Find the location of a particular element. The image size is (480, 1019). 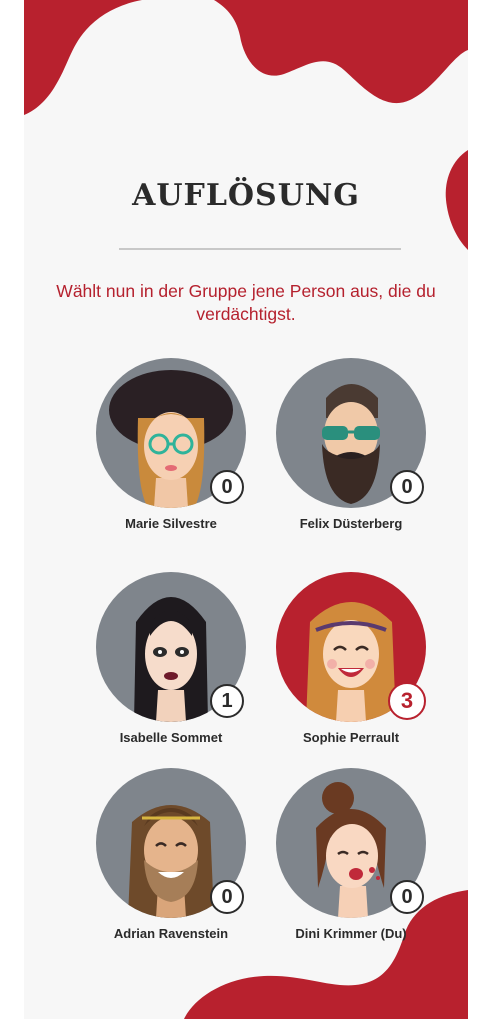

player-card-adrian-ravenstein: 0 Adrian Ravenstein is located at coordinates (169, 858).